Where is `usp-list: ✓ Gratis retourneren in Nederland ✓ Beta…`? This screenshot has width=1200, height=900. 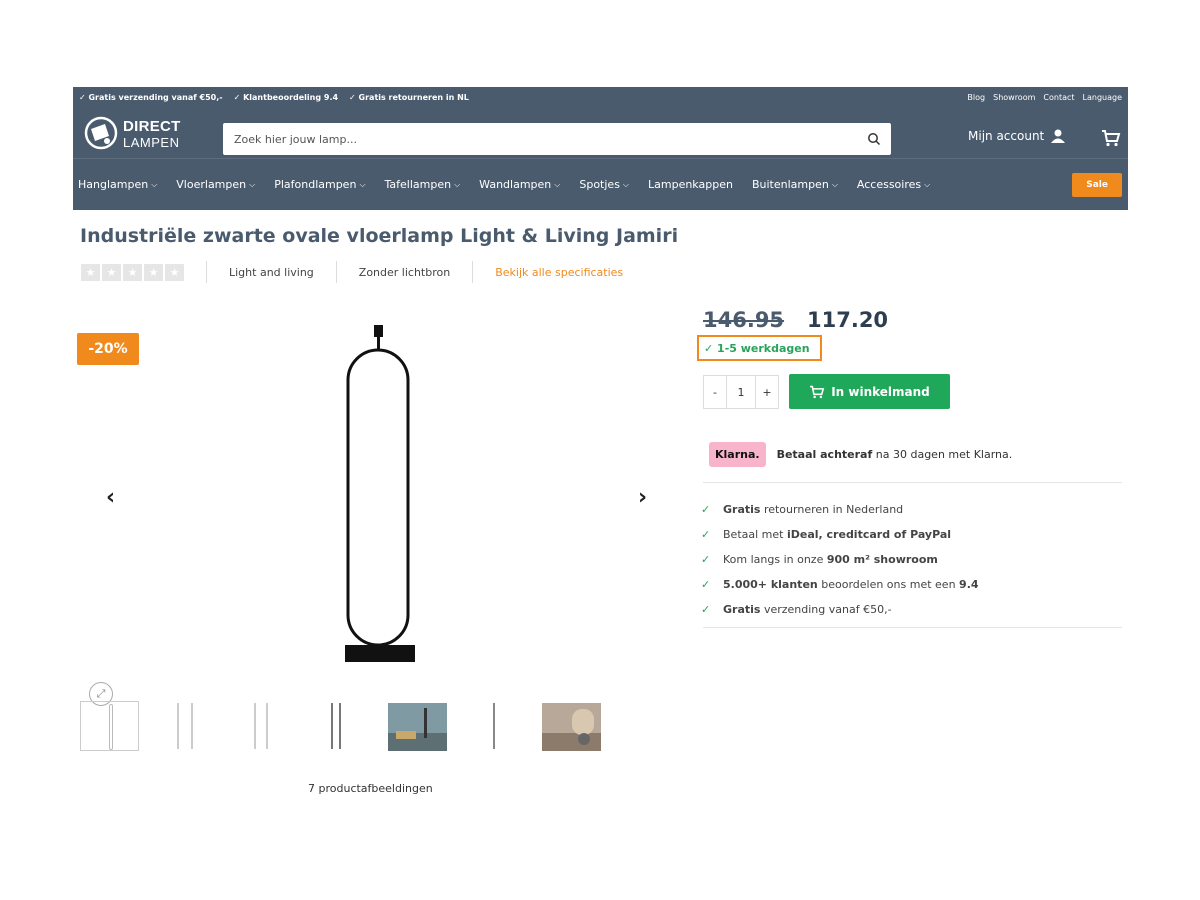 usp-list: ✓ Gratis retourneren in Nederland ✓ Beta… is located at coordinates (840, 559).